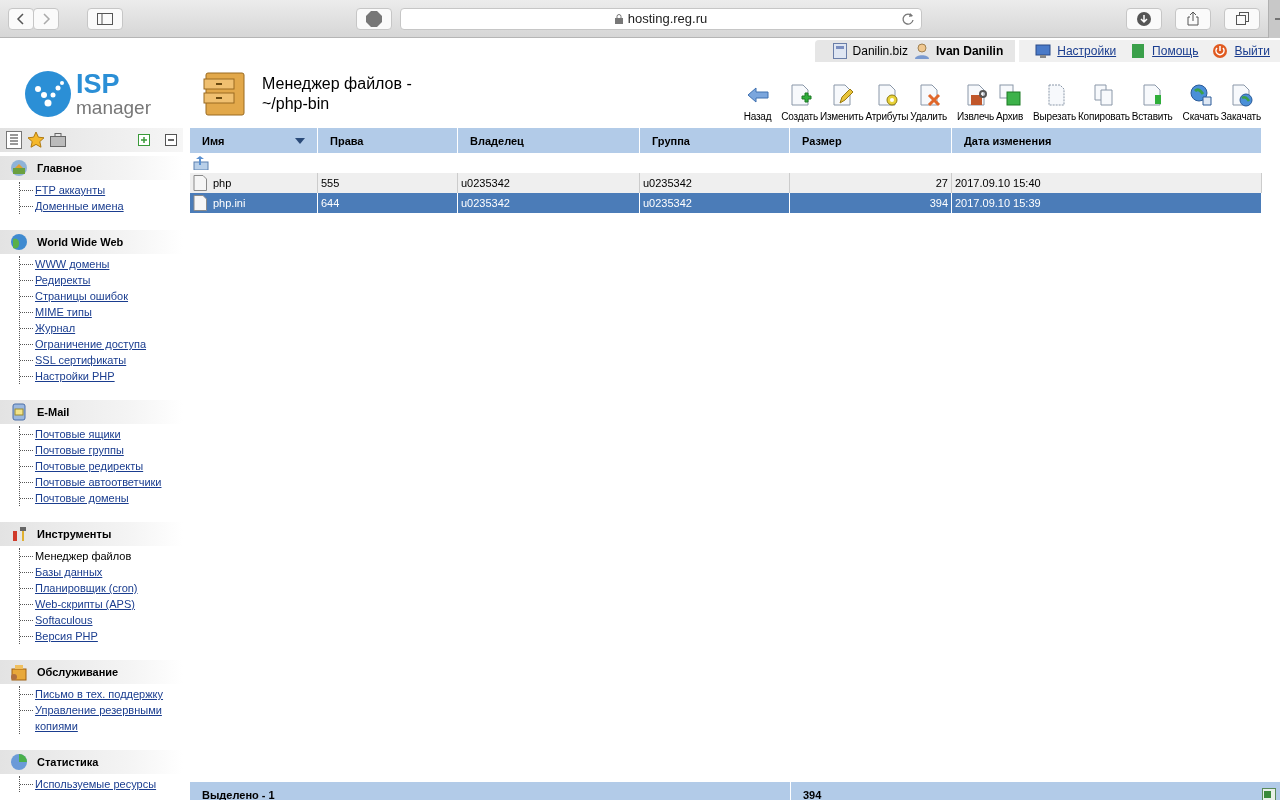 This screenshot has height=800, width=1280. I want to click on user-name: Ivan Danilin, so click(969, 51).